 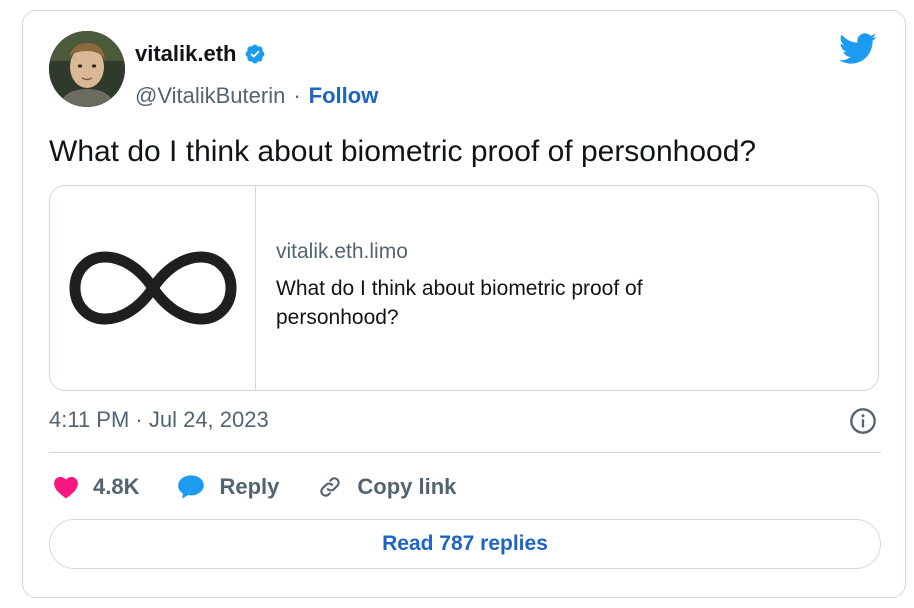 I want to click on reply-label: Reply, so click(x=249, y=486).